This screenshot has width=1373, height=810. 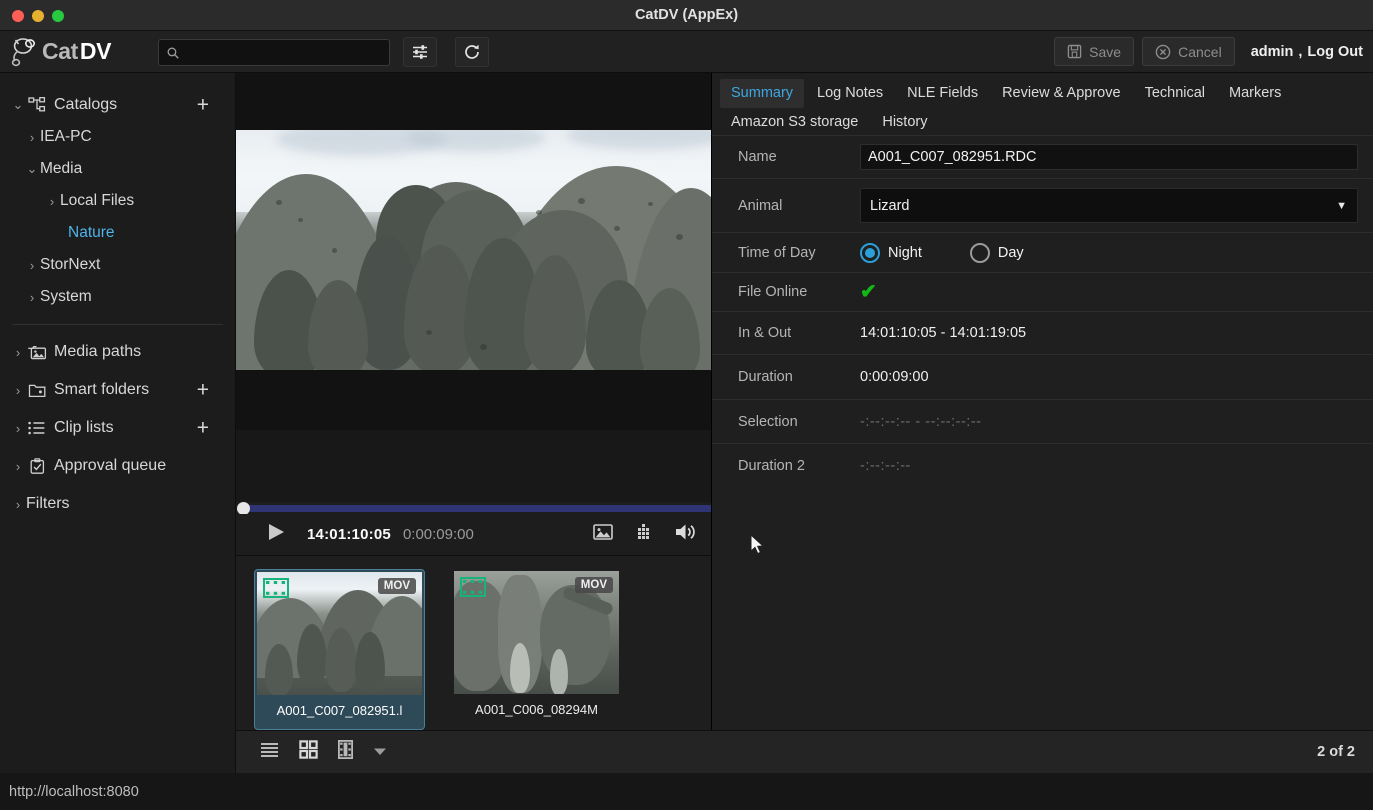 I want to click on catdv-logo-icon, so click(x=23, y=52).